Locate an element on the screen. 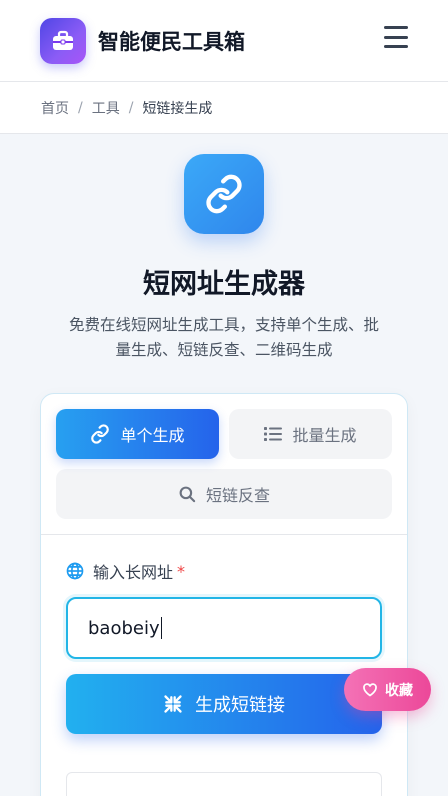 The height and width of the screenshot is (796, 448). input-value: baobeiy is located at coordinates (124, 628).